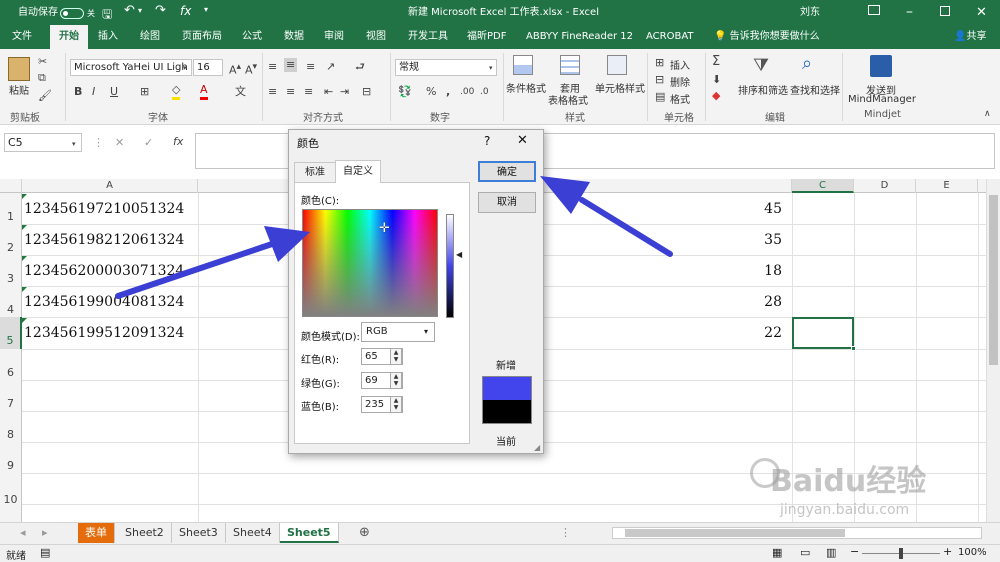 The height and width of the screenshot is (562, 1000). I want to click on annotation-arrows, so click(394, 237).